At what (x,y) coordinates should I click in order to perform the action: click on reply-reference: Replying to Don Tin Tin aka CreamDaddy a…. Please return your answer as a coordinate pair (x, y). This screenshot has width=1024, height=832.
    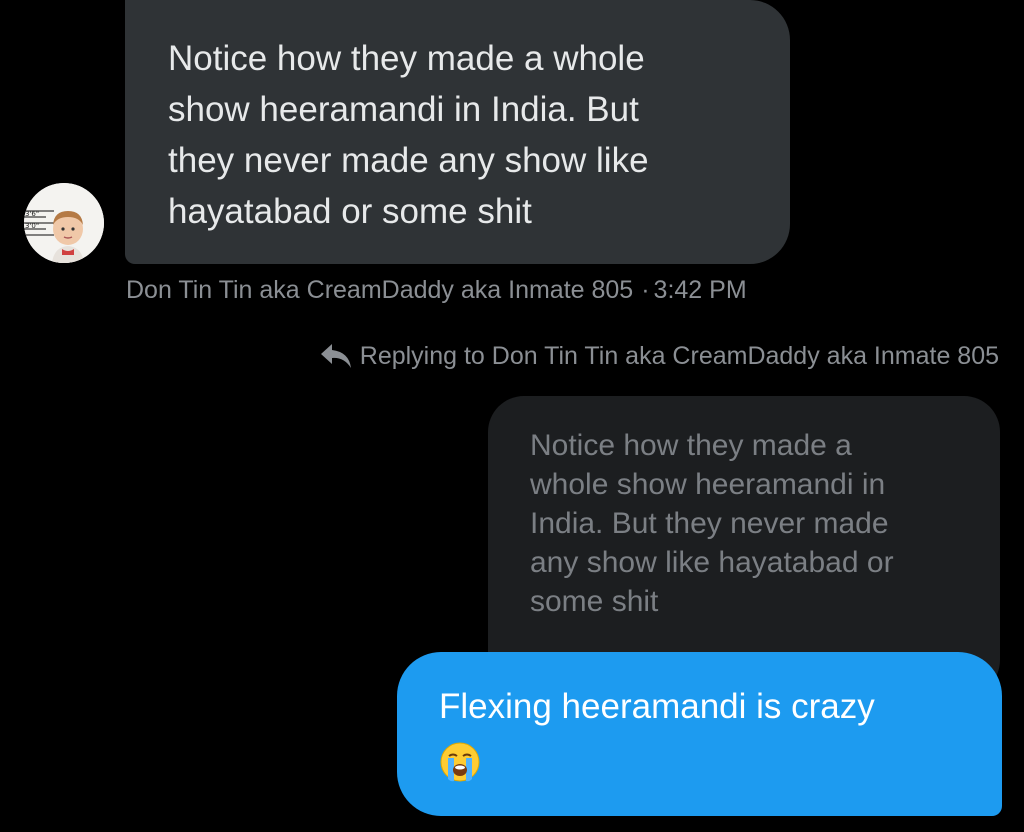
    Looking at the image, I should click on (659, 356).